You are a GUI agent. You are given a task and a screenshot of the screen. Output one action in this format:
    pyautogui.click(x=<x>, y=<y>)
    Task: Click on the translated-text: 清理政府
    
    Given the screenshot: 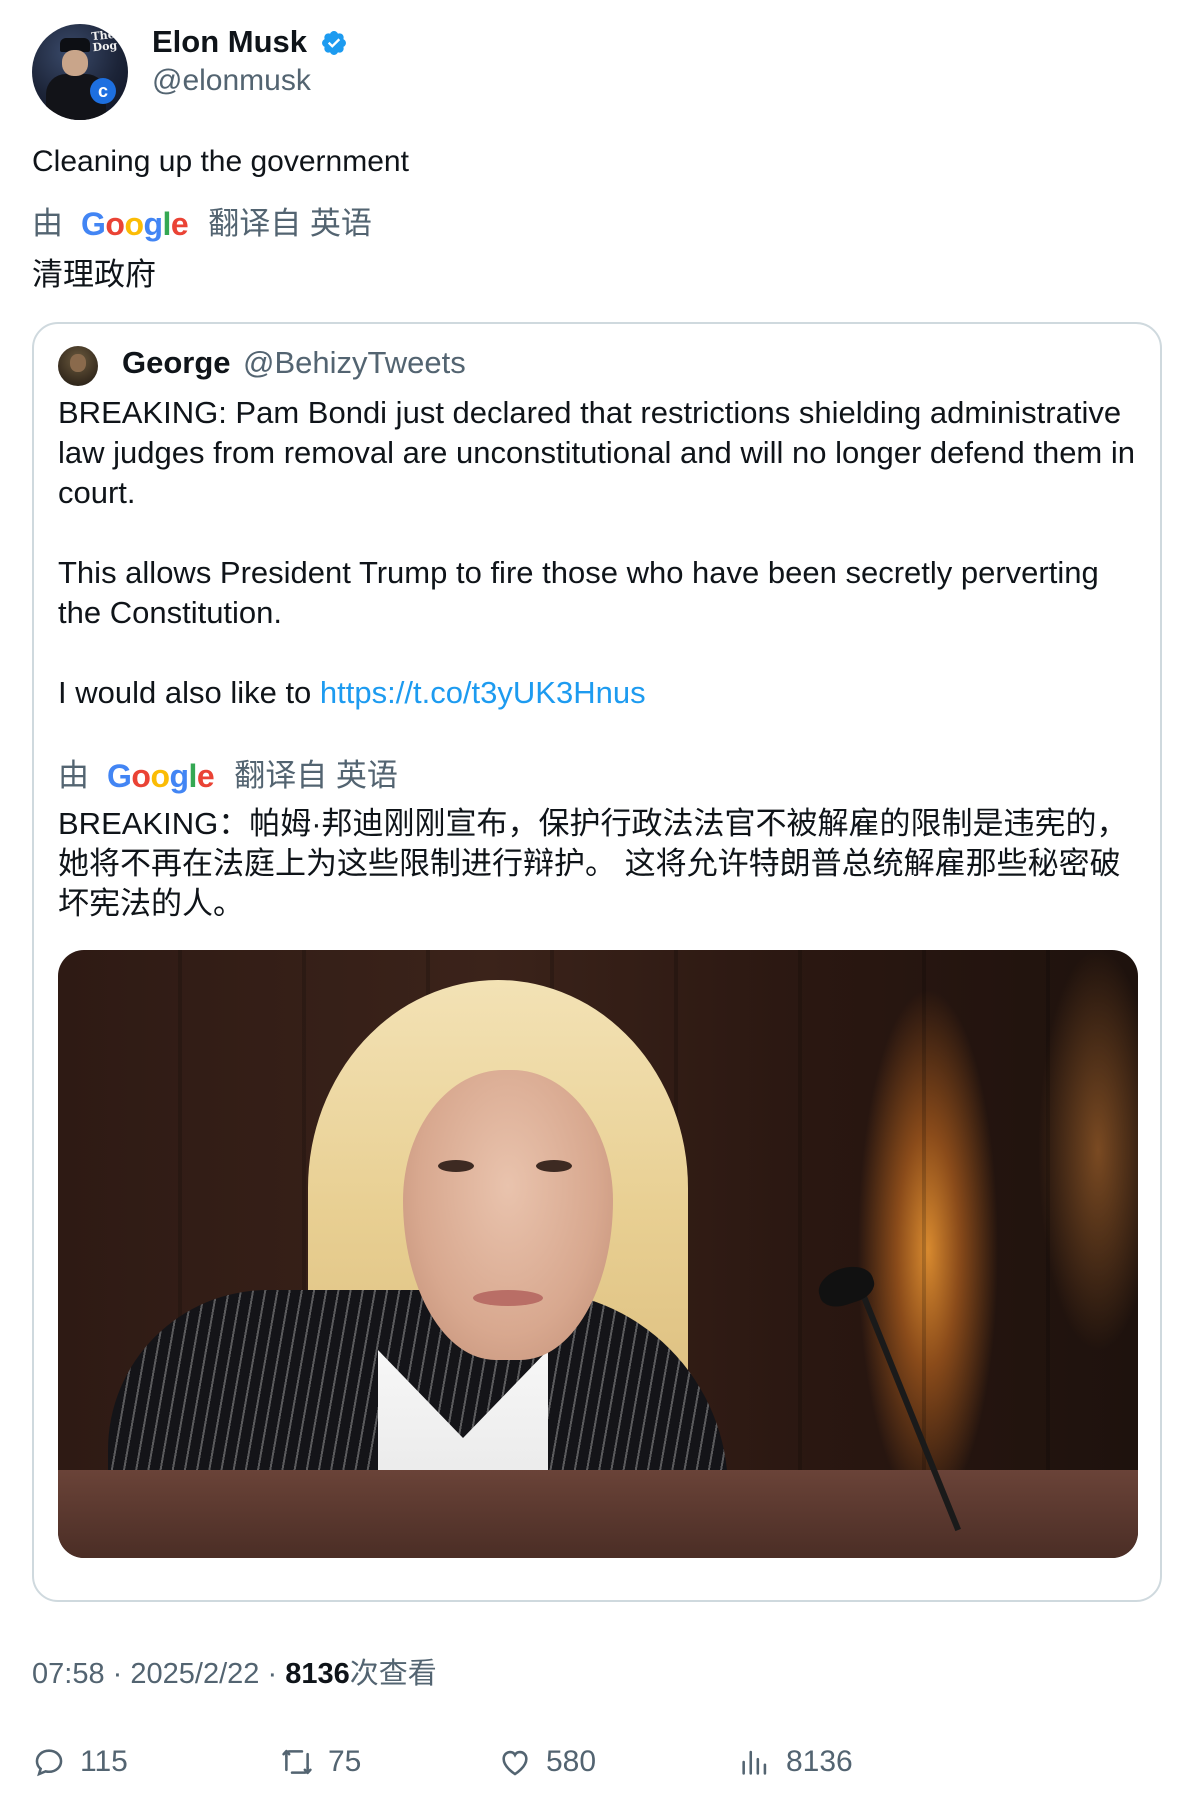 What is the action you would take?
    pyautogui.click(x=94, y=274)
    